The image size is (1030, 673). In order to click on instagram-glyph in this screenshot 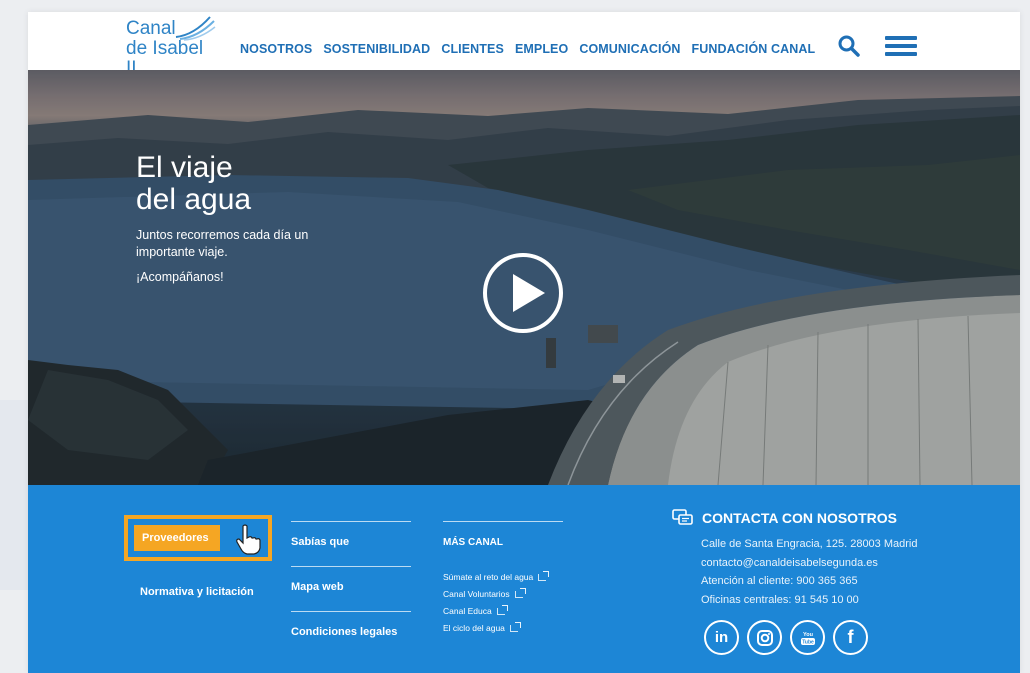, I will do `click(764, 637)`.